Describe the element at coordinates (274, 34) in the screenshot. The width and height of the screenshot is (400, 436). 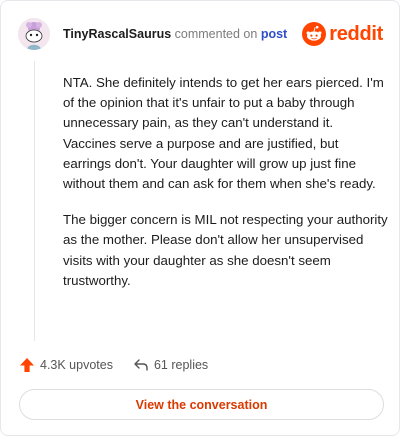
I see `post-link: post` at that location.